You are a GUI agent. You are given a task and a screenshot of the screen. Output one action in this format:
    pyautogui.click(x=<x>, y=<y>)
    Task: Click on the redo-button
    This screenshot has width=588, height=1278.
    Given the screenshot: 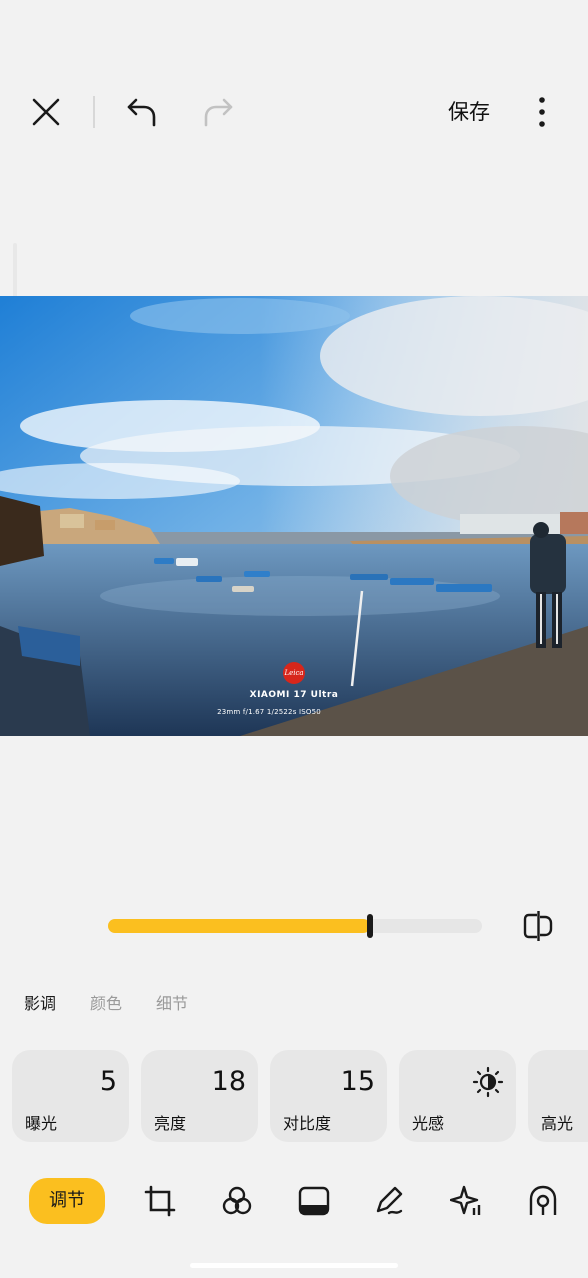 What is the action you would take?
    pyautogui.click(x=218, y=112)
    